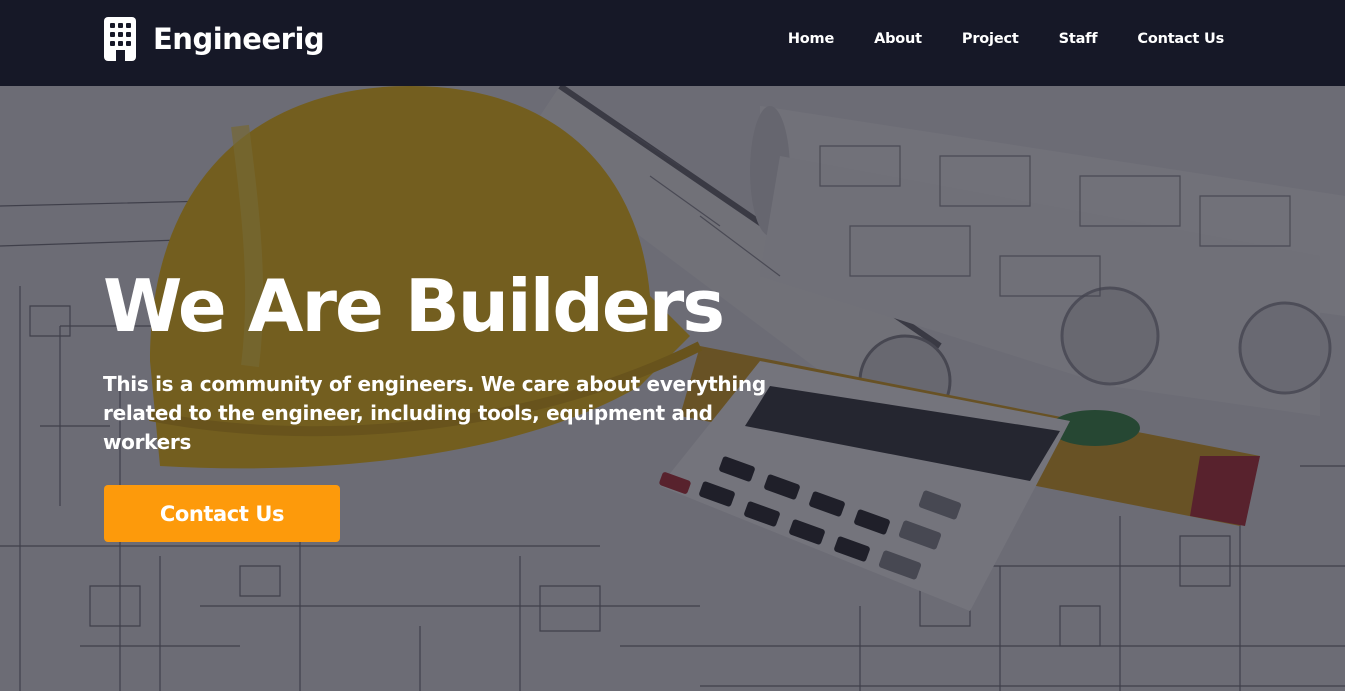  Describe the element at coordinates (990, 39) in the screenshot. I see `nav-link-project: Project` at that location.